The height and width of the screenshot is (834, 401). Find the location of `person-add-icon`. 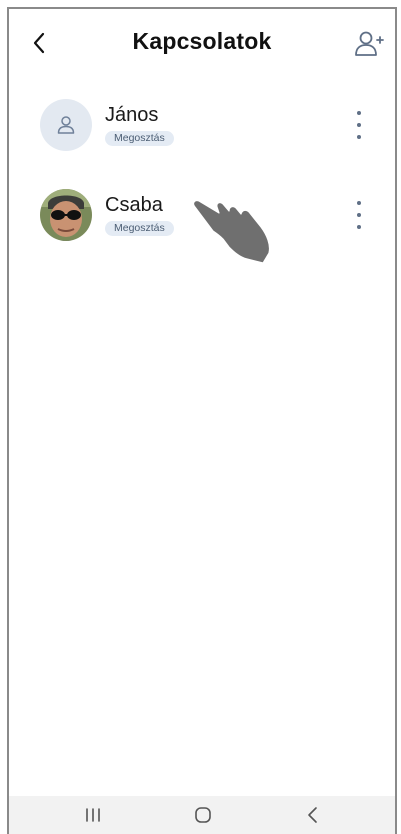

person-add-icon is located at coordinates (369, 43).